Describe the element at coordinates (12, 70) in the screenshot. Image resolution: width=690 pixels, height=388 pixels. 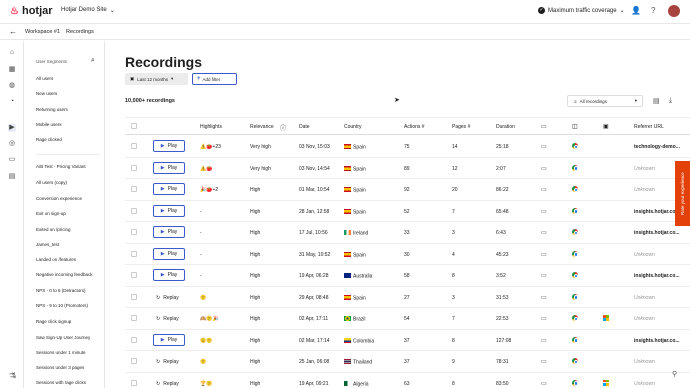
I see `dashboard-icon: ▦` at that location.